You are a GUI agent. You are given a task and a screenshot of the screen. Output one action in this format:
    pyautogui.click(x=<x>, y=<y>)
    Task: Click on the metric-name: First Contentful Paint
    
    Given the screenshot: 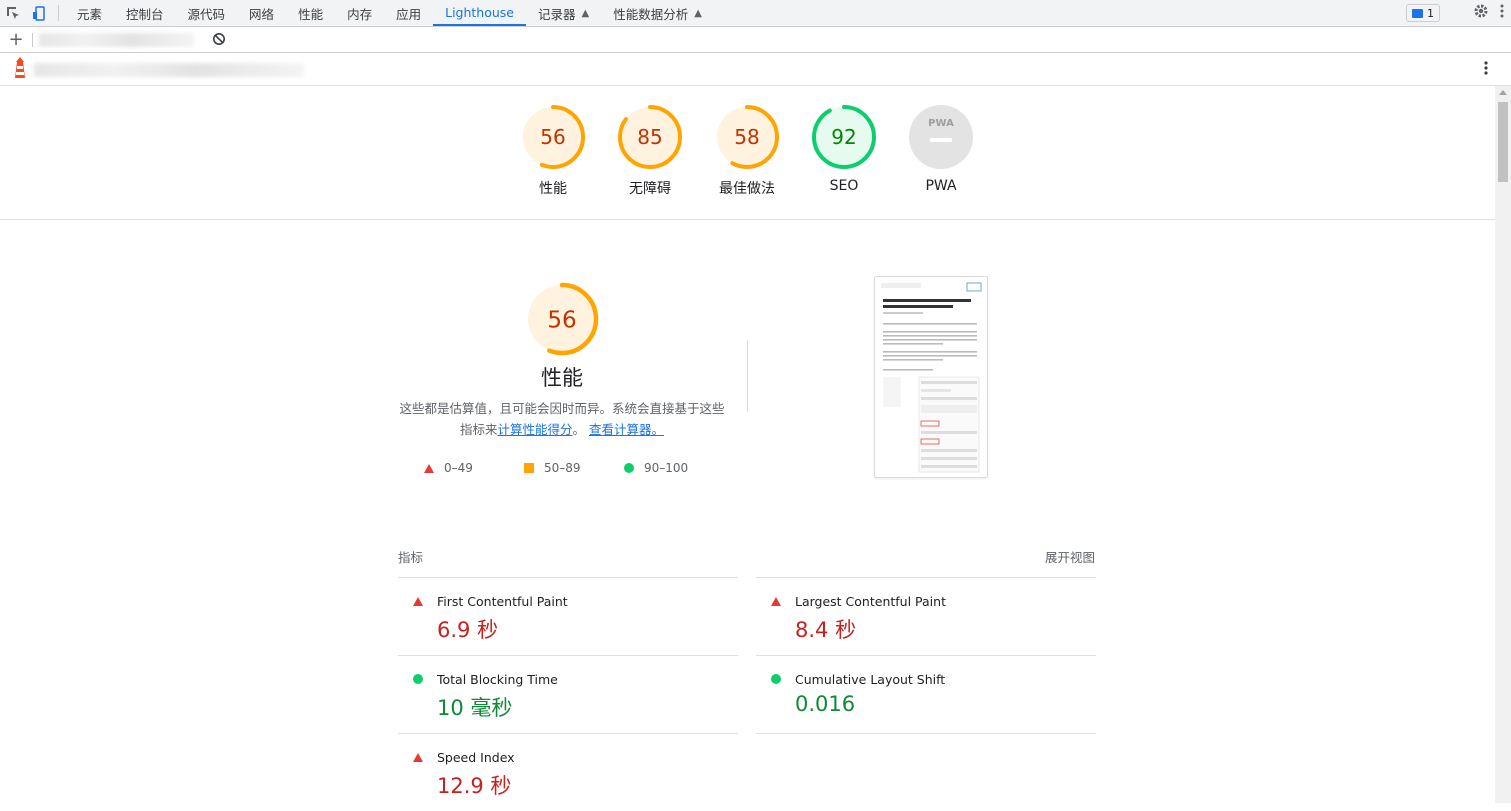 What is the action you would take?
    pyautogui.click(x=502, y=601)
    